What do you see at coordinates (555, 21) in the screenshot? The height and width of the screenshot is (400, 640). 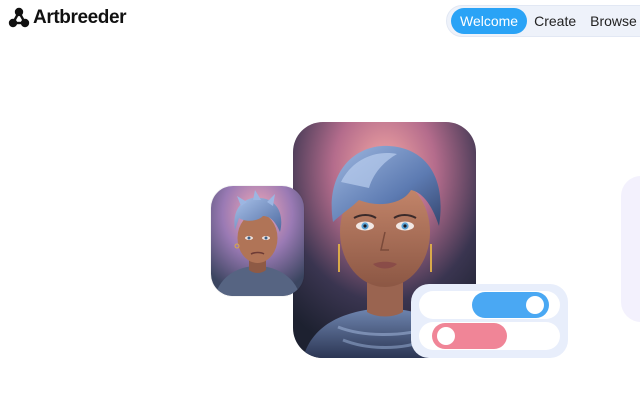 I see `tab-create: Create` at bounding box center [555, 21].